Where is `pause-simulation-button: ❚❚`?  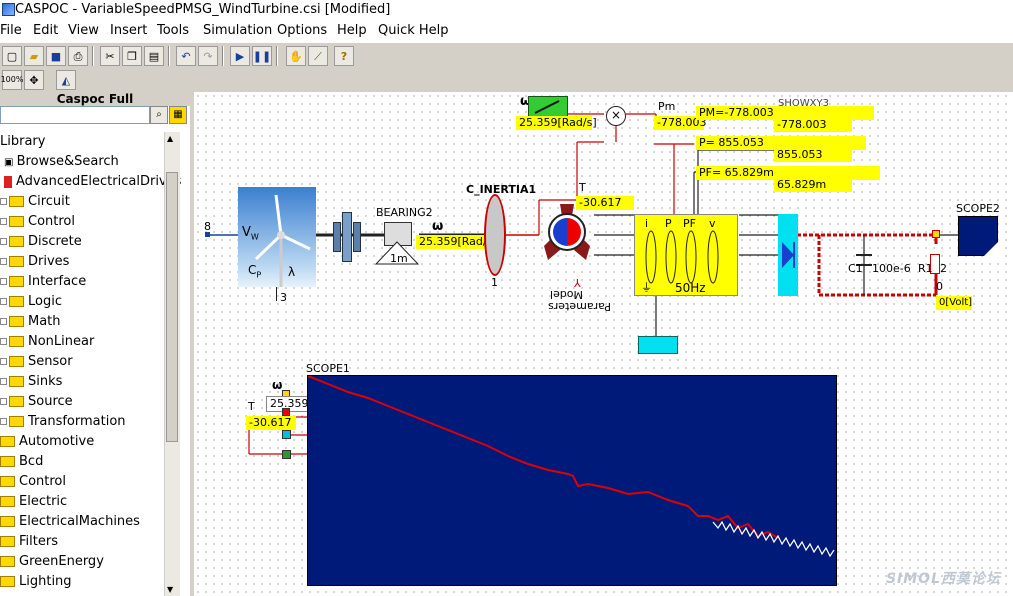 pause-simulation-button: ❚❚ is located at coordinates (262, 56).